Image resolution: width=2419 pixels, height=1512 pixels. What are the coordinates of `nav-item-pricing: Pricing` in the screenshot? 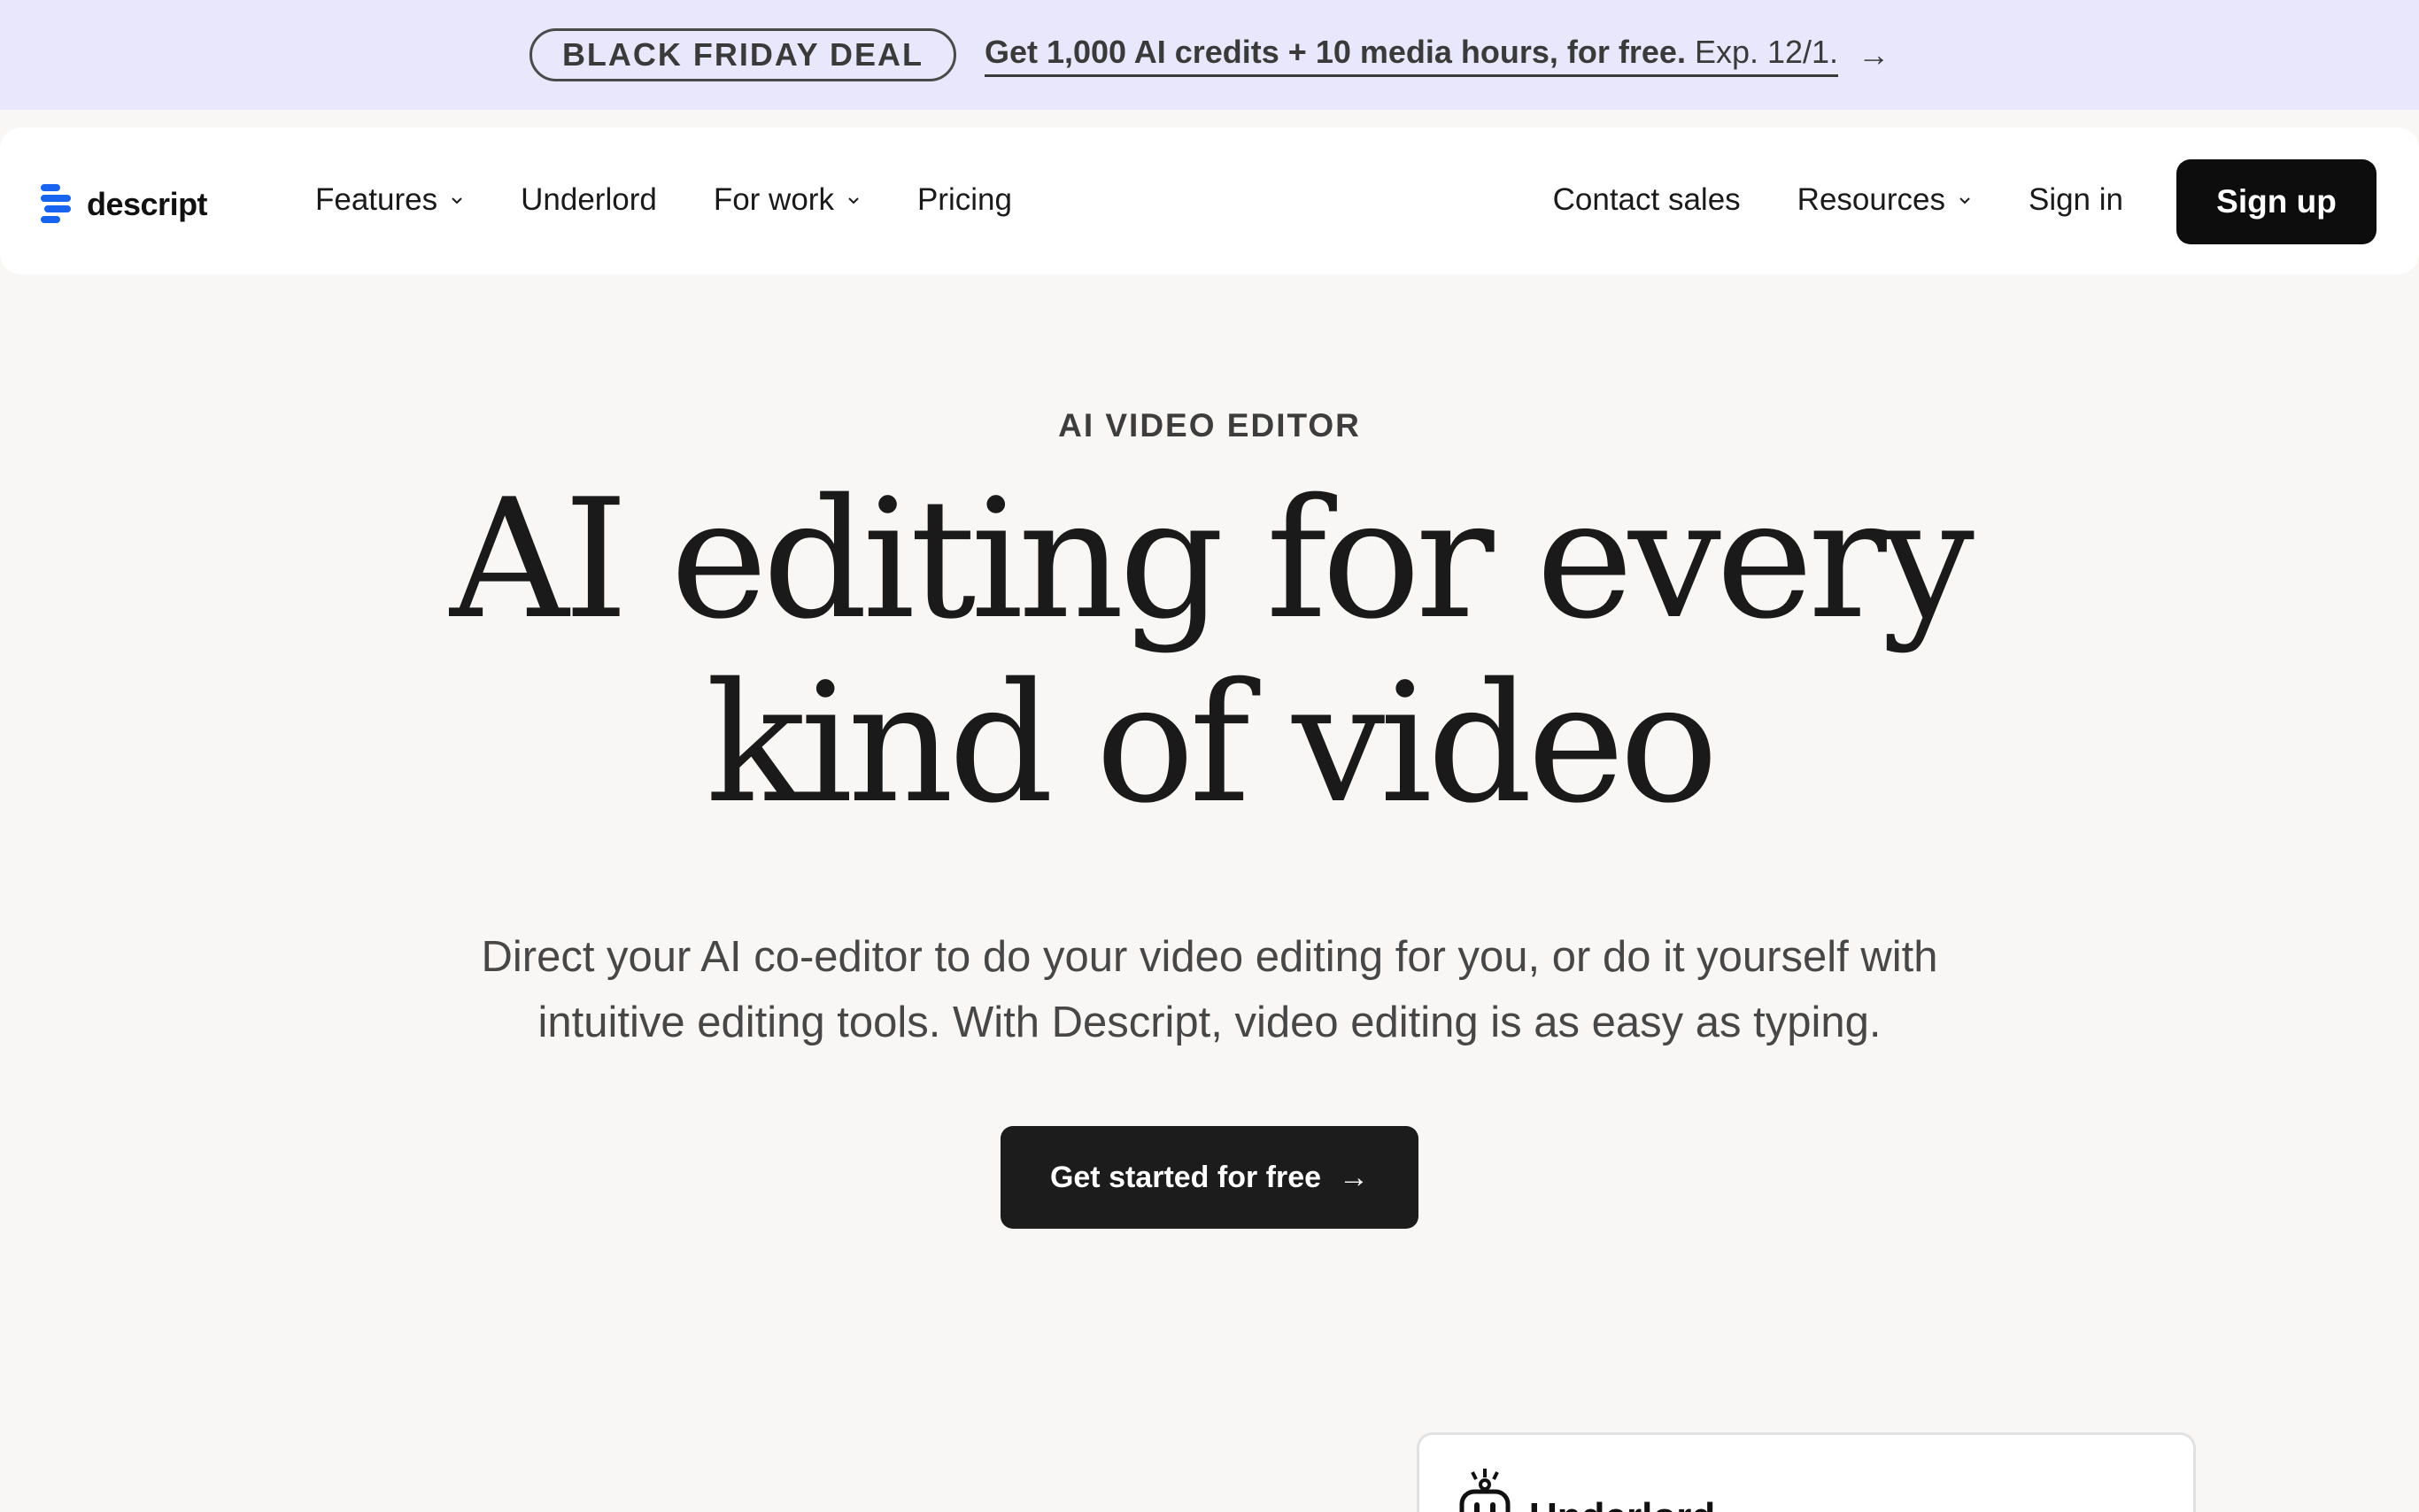 It's located at (964, 200).